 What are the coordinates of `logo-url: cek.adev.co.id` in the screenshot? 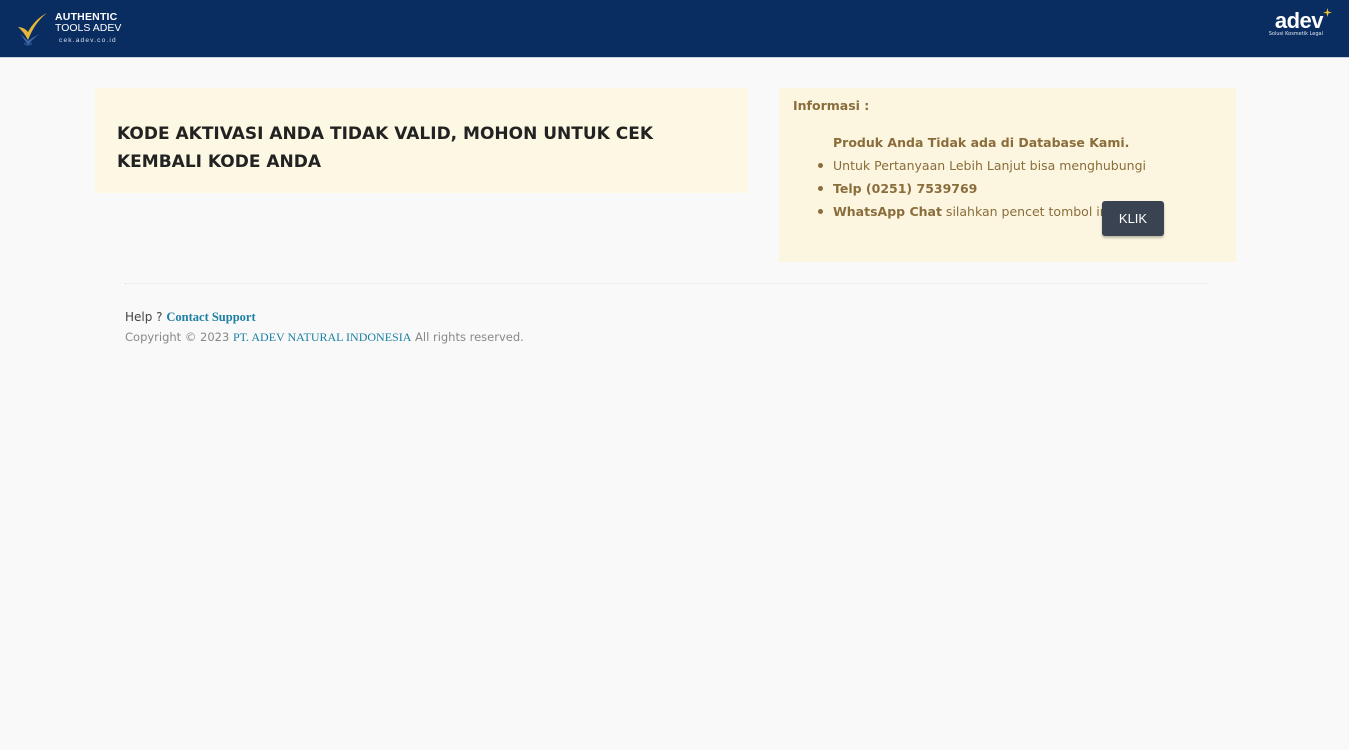 It's located at (88, 40).